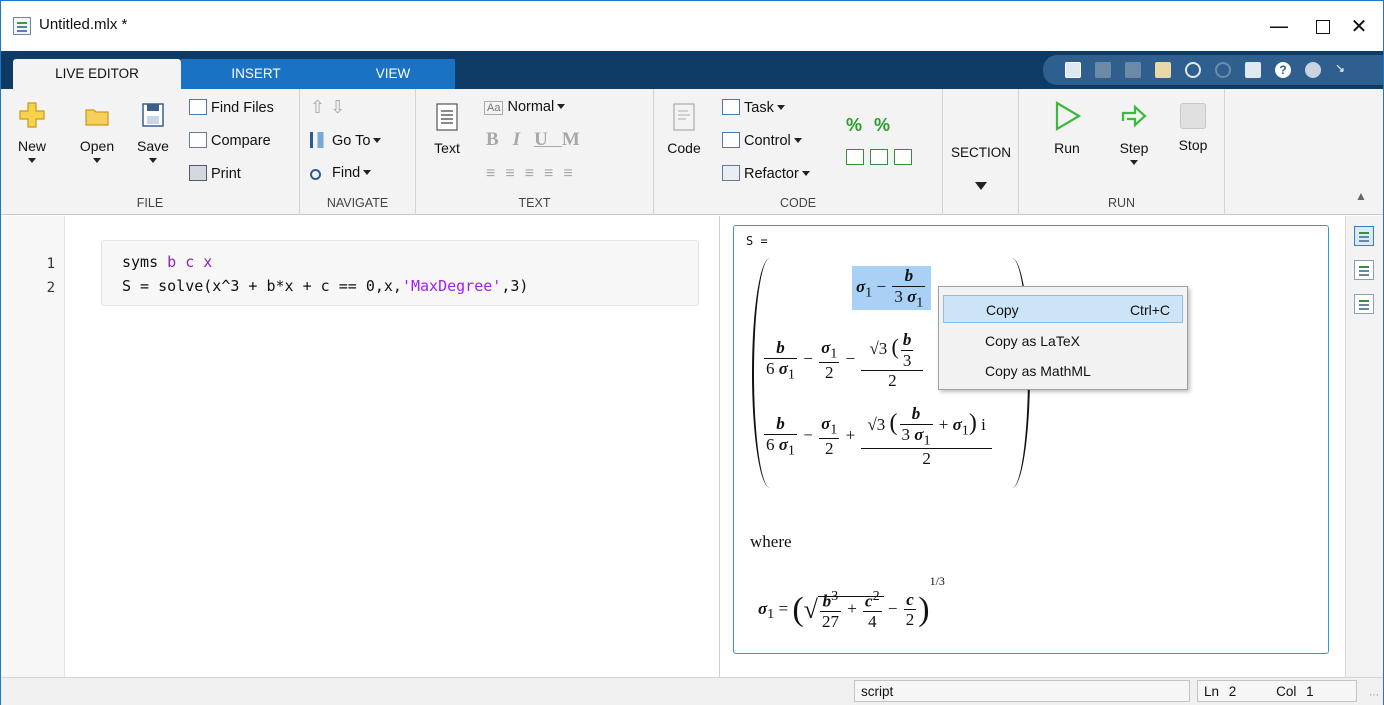 The height and width of the screenshot is (705, 1384). Describe the element at coordinates (1253, 70) in the screenshot. I see `switch-windows-icon` at that location.